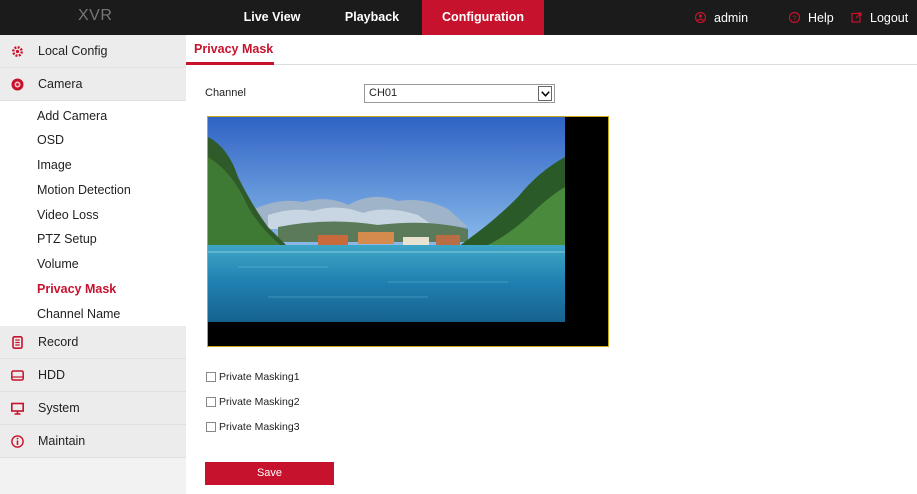 The image size is (917, 494). Describe the element at coordinates (372, 17) in the screenshot. I see `tab-playback: Playback` at that location.